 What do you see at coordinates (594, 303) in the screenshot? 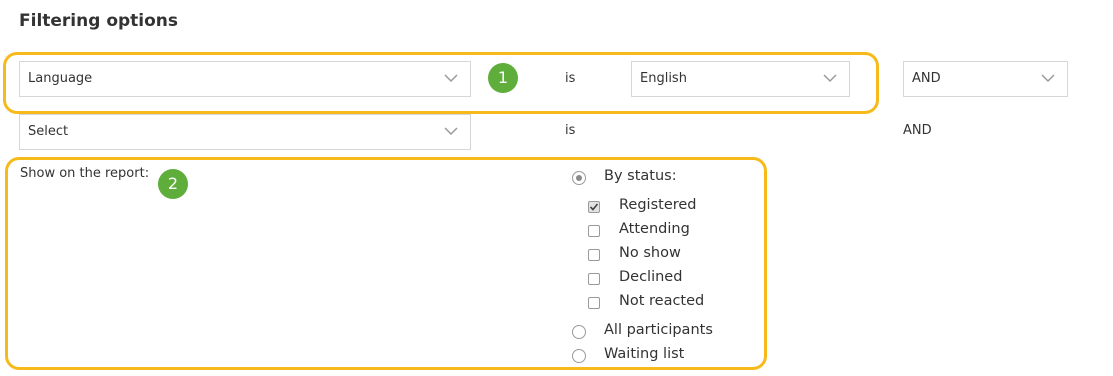
I see `status-checkbox-not-reacted` at bounding box center [594, 303].